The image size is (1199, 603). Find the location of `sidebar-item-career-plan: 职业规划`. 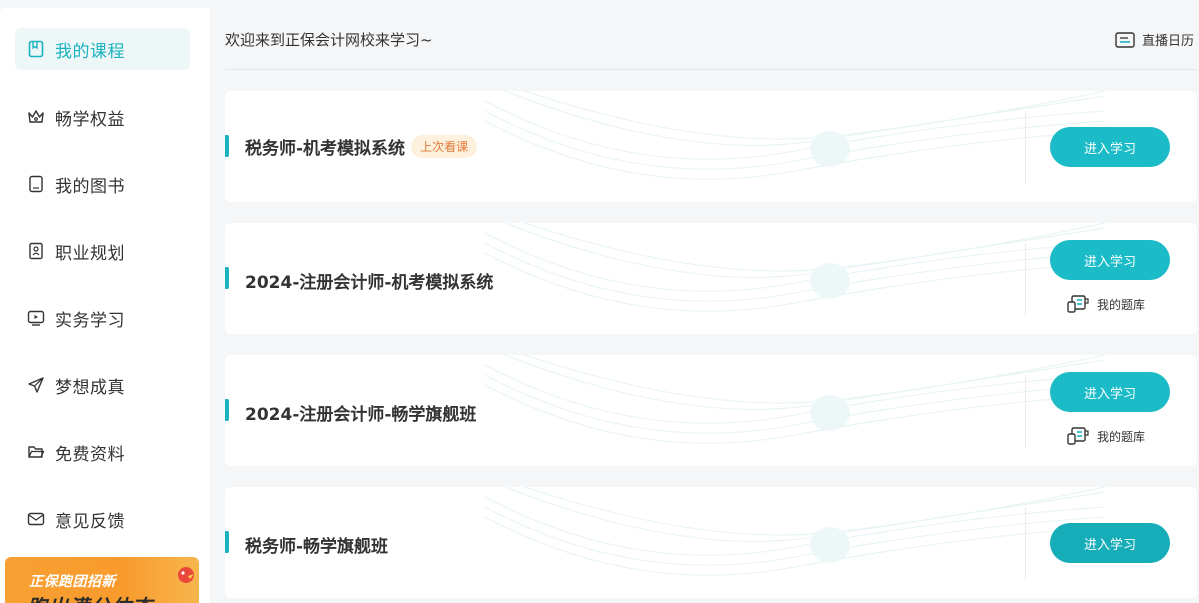

sidebar-item-career-plan: 职业规划 is located at coordinates (102, 251).